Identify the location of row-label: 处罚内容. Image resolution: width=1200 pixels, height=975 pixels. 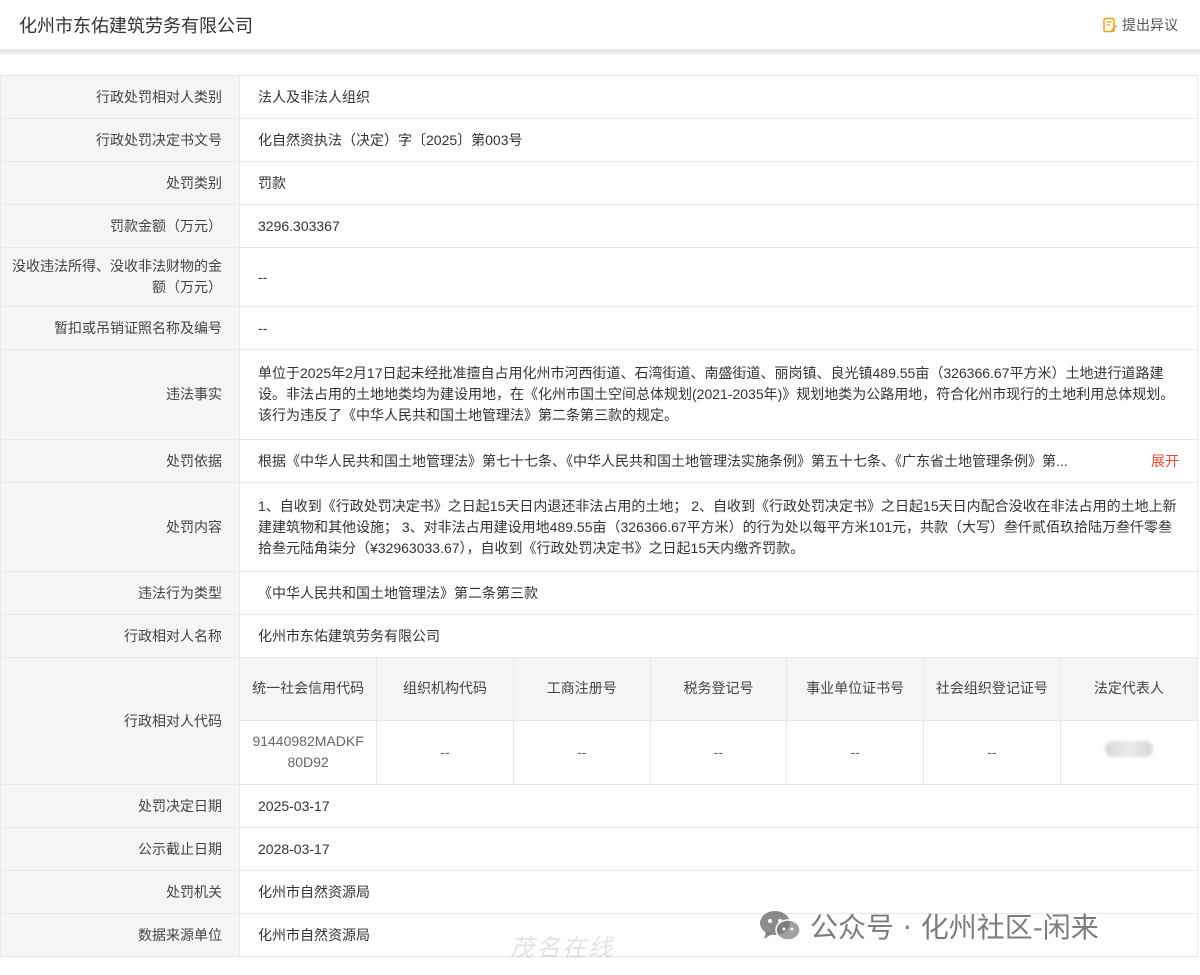
(120, 527).